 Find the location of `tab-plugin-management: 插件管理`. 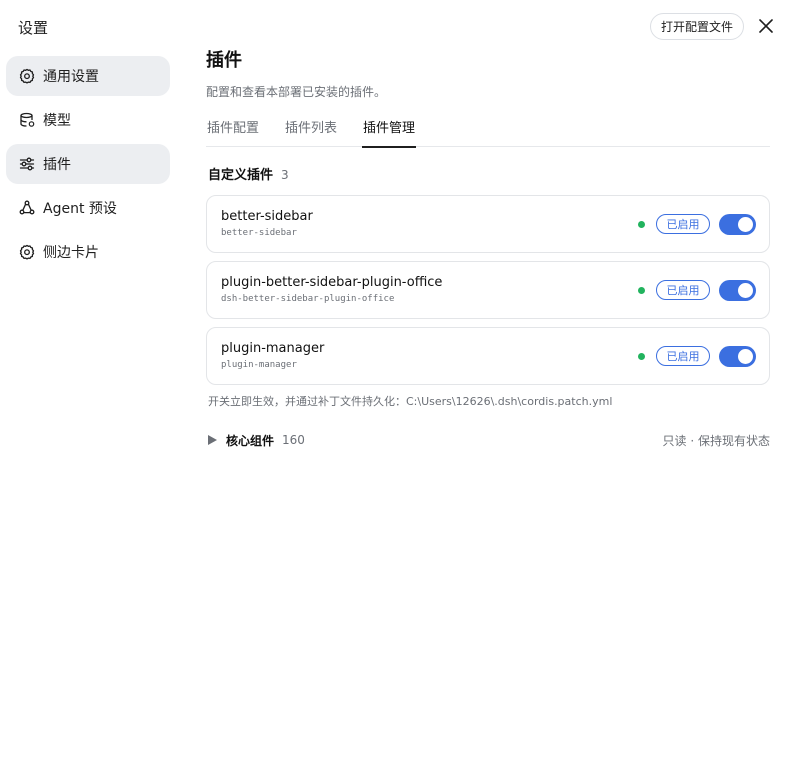

tab-plugin-management: 插件管理 is located at coordinates (389, 132).